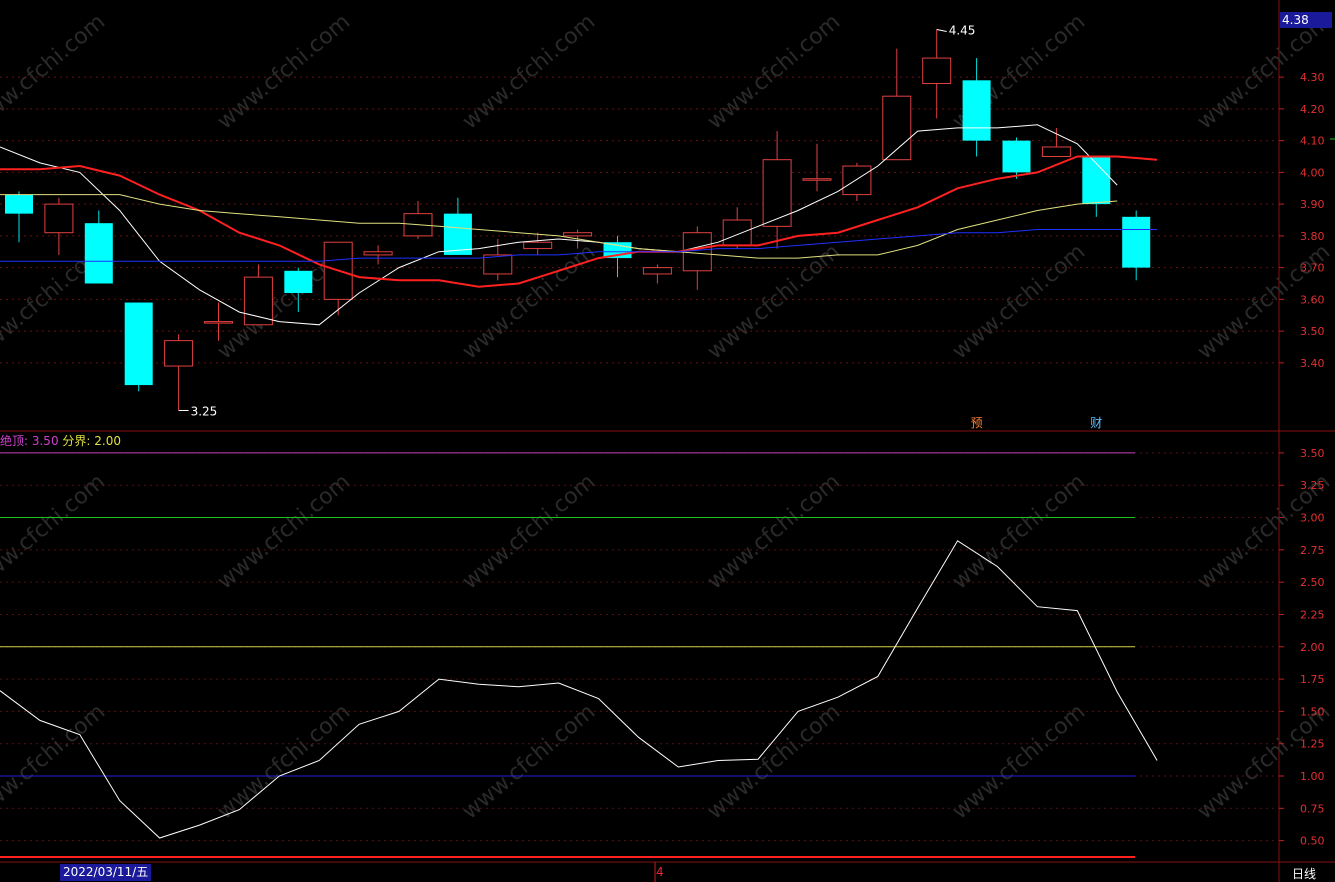 The width and height of the screenshot is (1335, 882). What do you see at coordinates (1312, 299) in the screenshot?
I see `price-tick-label: 3.60` at bounding box center [1312, 299].